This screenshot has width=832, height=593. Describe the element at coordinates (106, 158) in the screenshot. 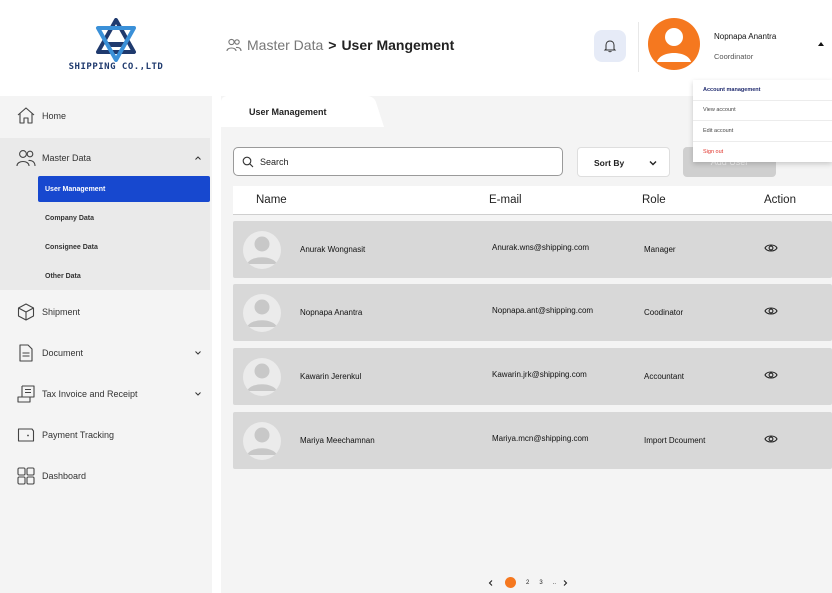

I see `sidebar-item-master-data: Master Data` at that location.